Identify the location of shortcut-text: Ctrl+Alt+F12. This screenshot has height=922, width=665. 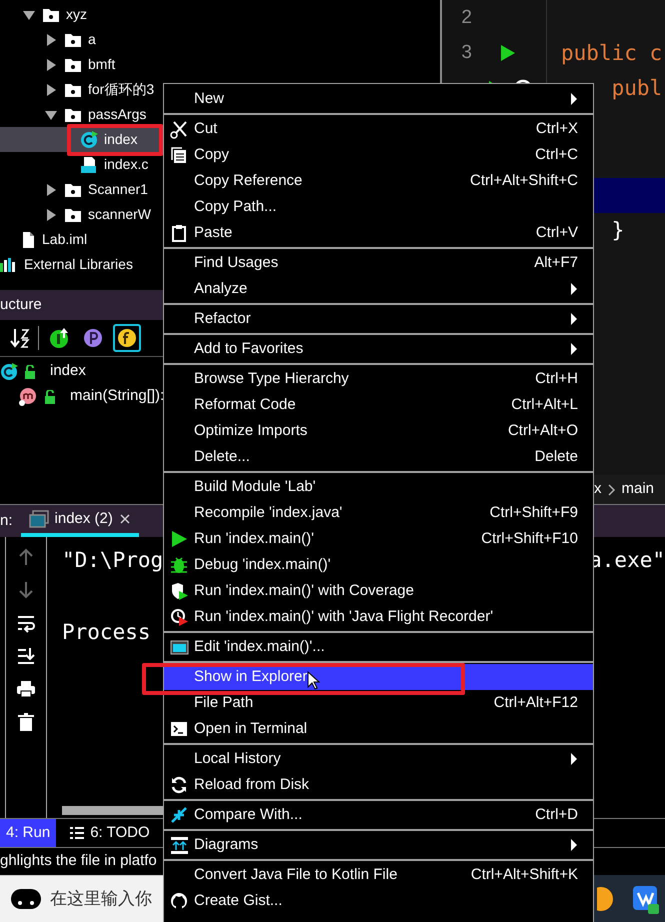
(536, 702).